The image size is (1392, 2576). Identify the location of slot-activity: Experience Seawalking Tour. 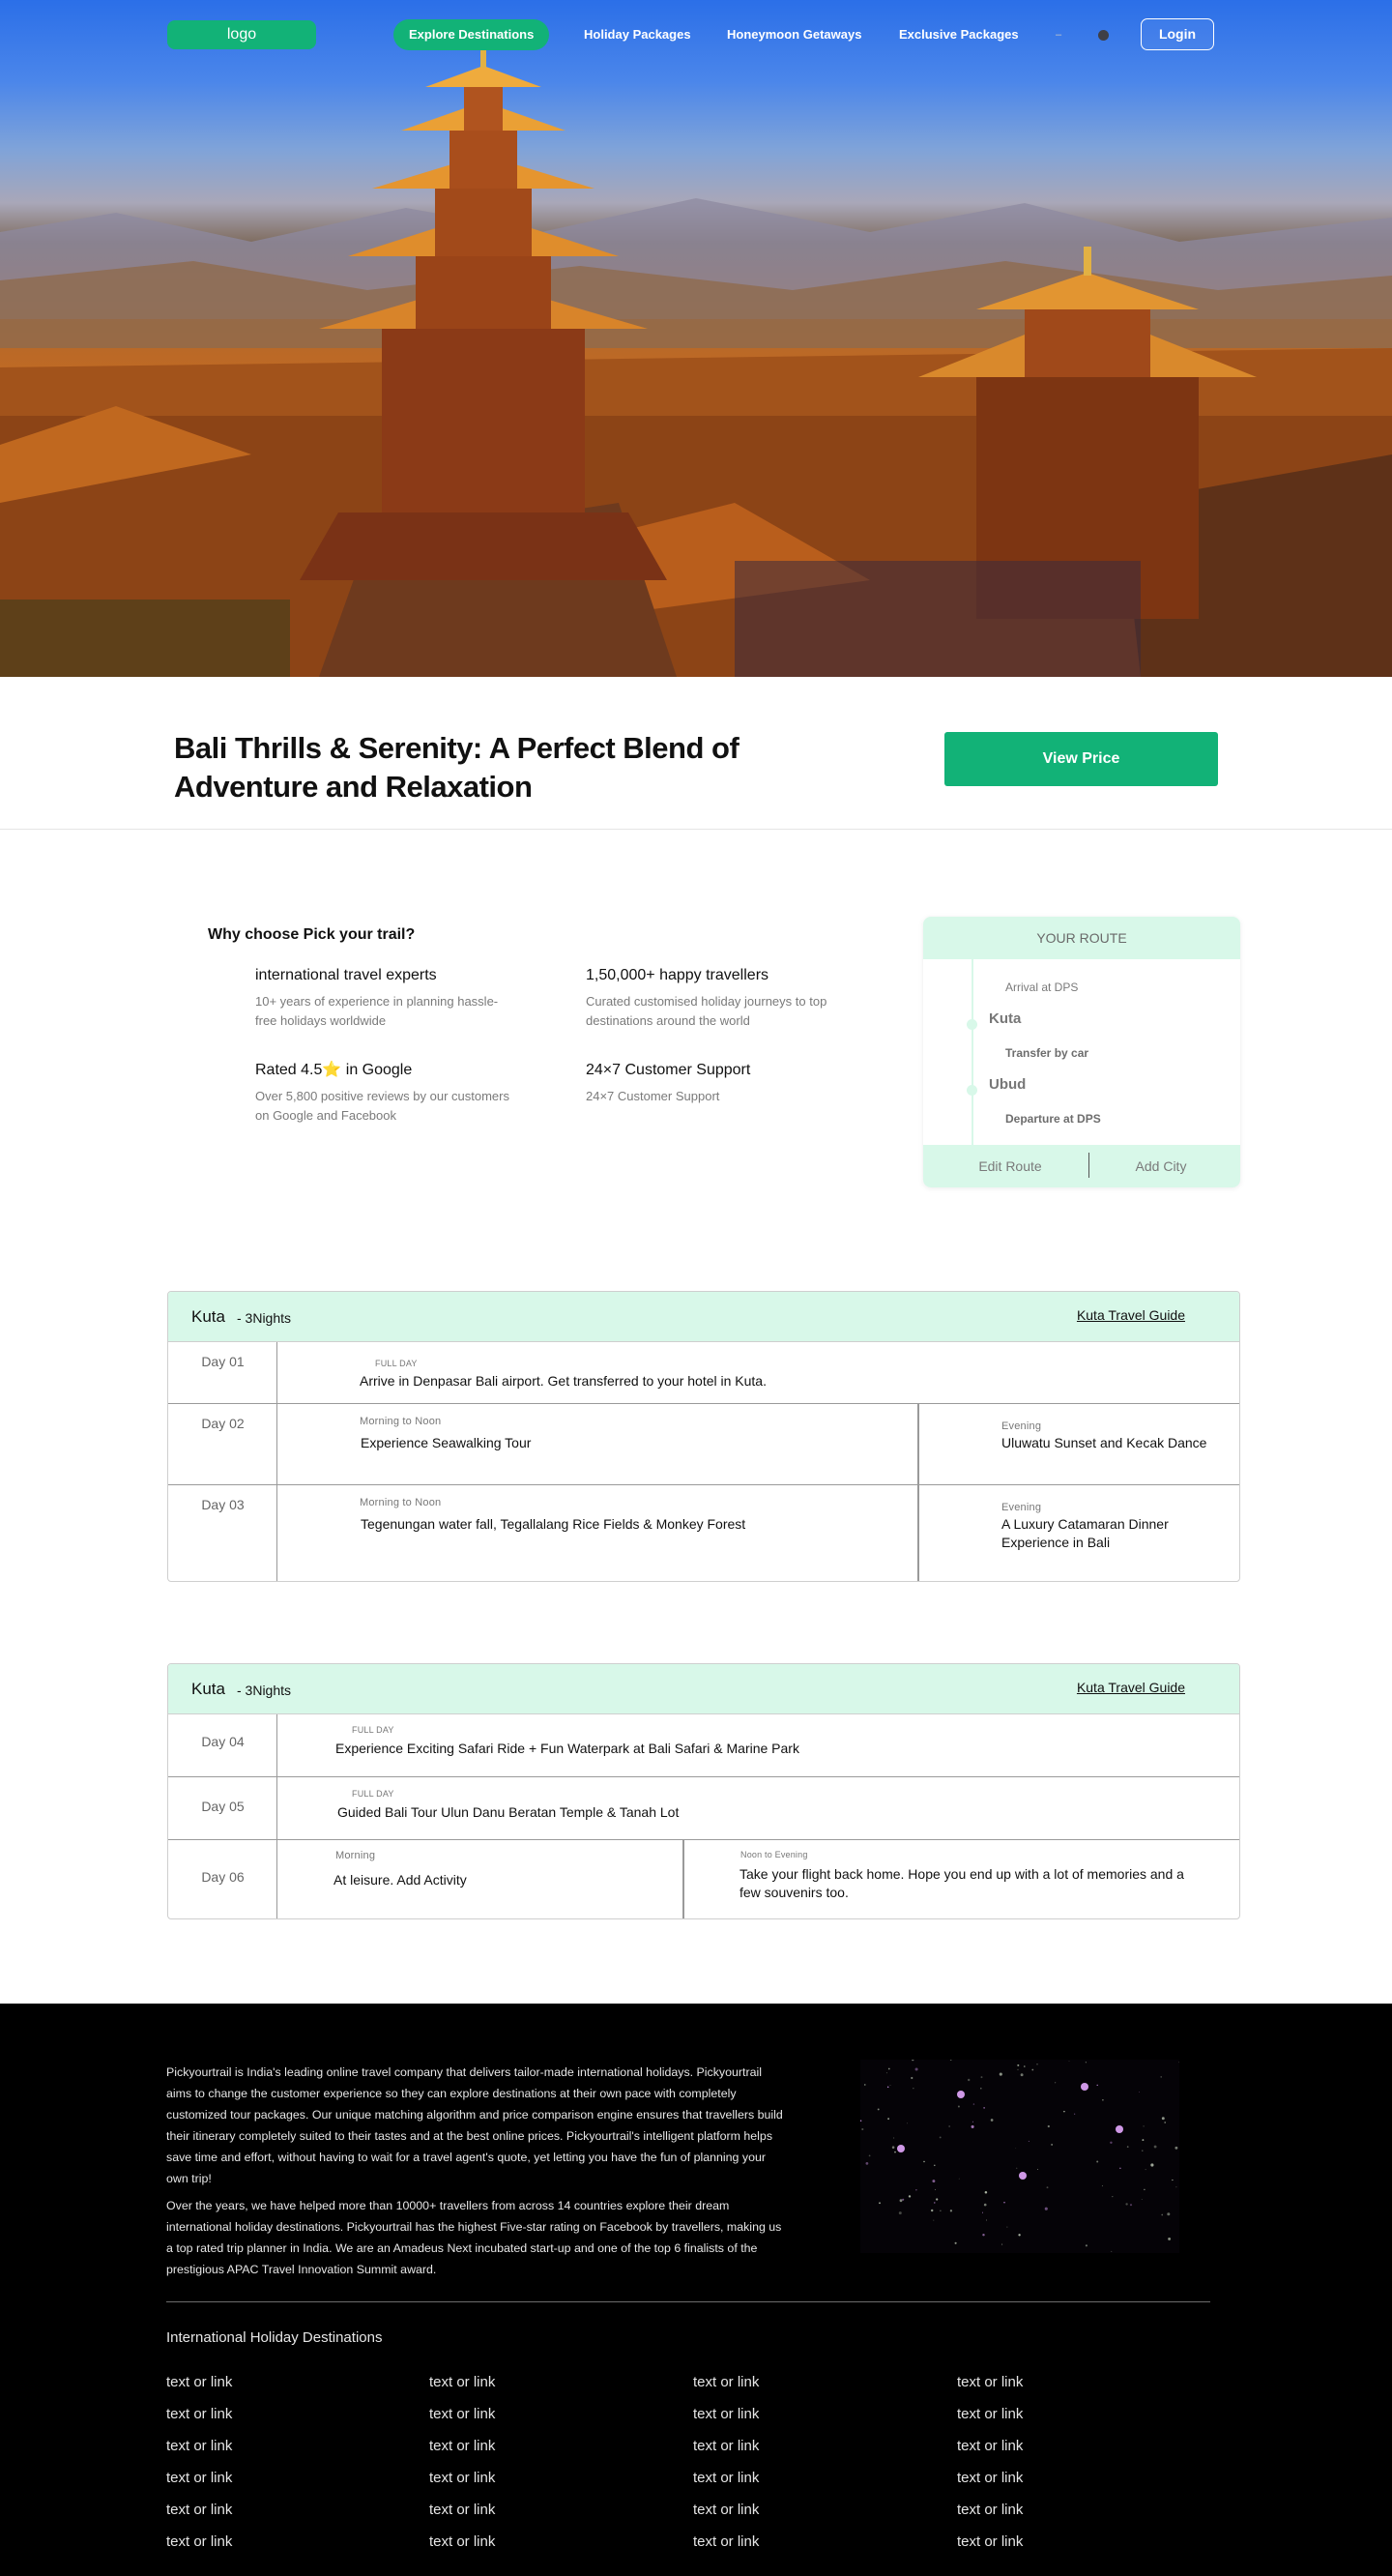
(446, 1443).